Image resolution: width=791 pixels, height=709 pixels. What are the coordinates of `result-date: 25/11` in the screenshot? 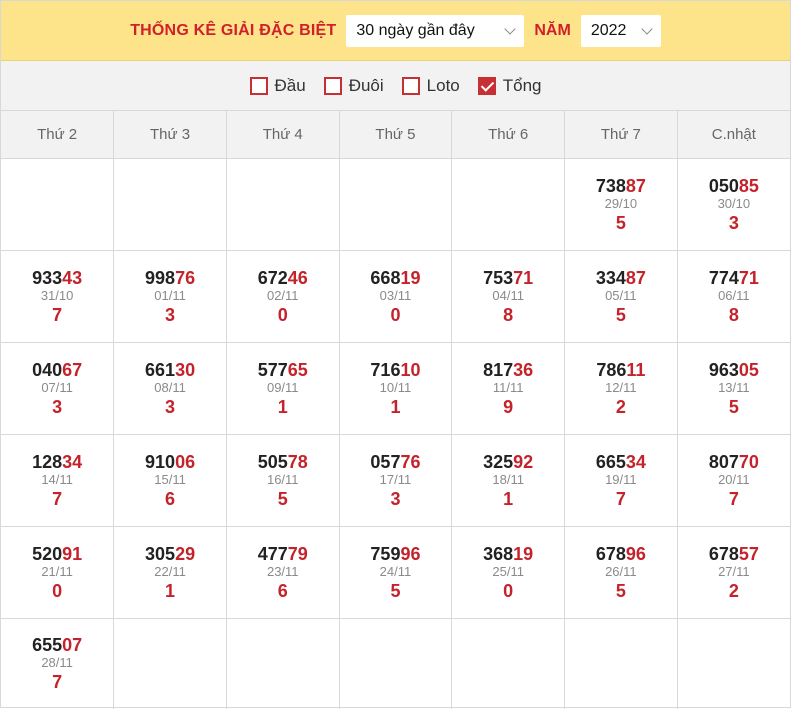 It's located at (508, 572).